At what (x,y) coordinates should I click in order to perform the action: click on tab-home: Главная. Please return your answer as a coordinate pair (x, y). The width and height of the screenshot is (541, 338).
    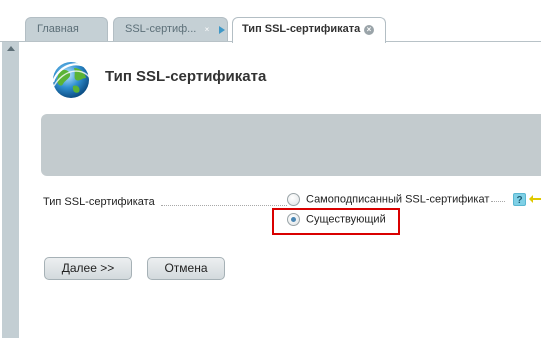
    Looking at the image, I should click on (66, 29).